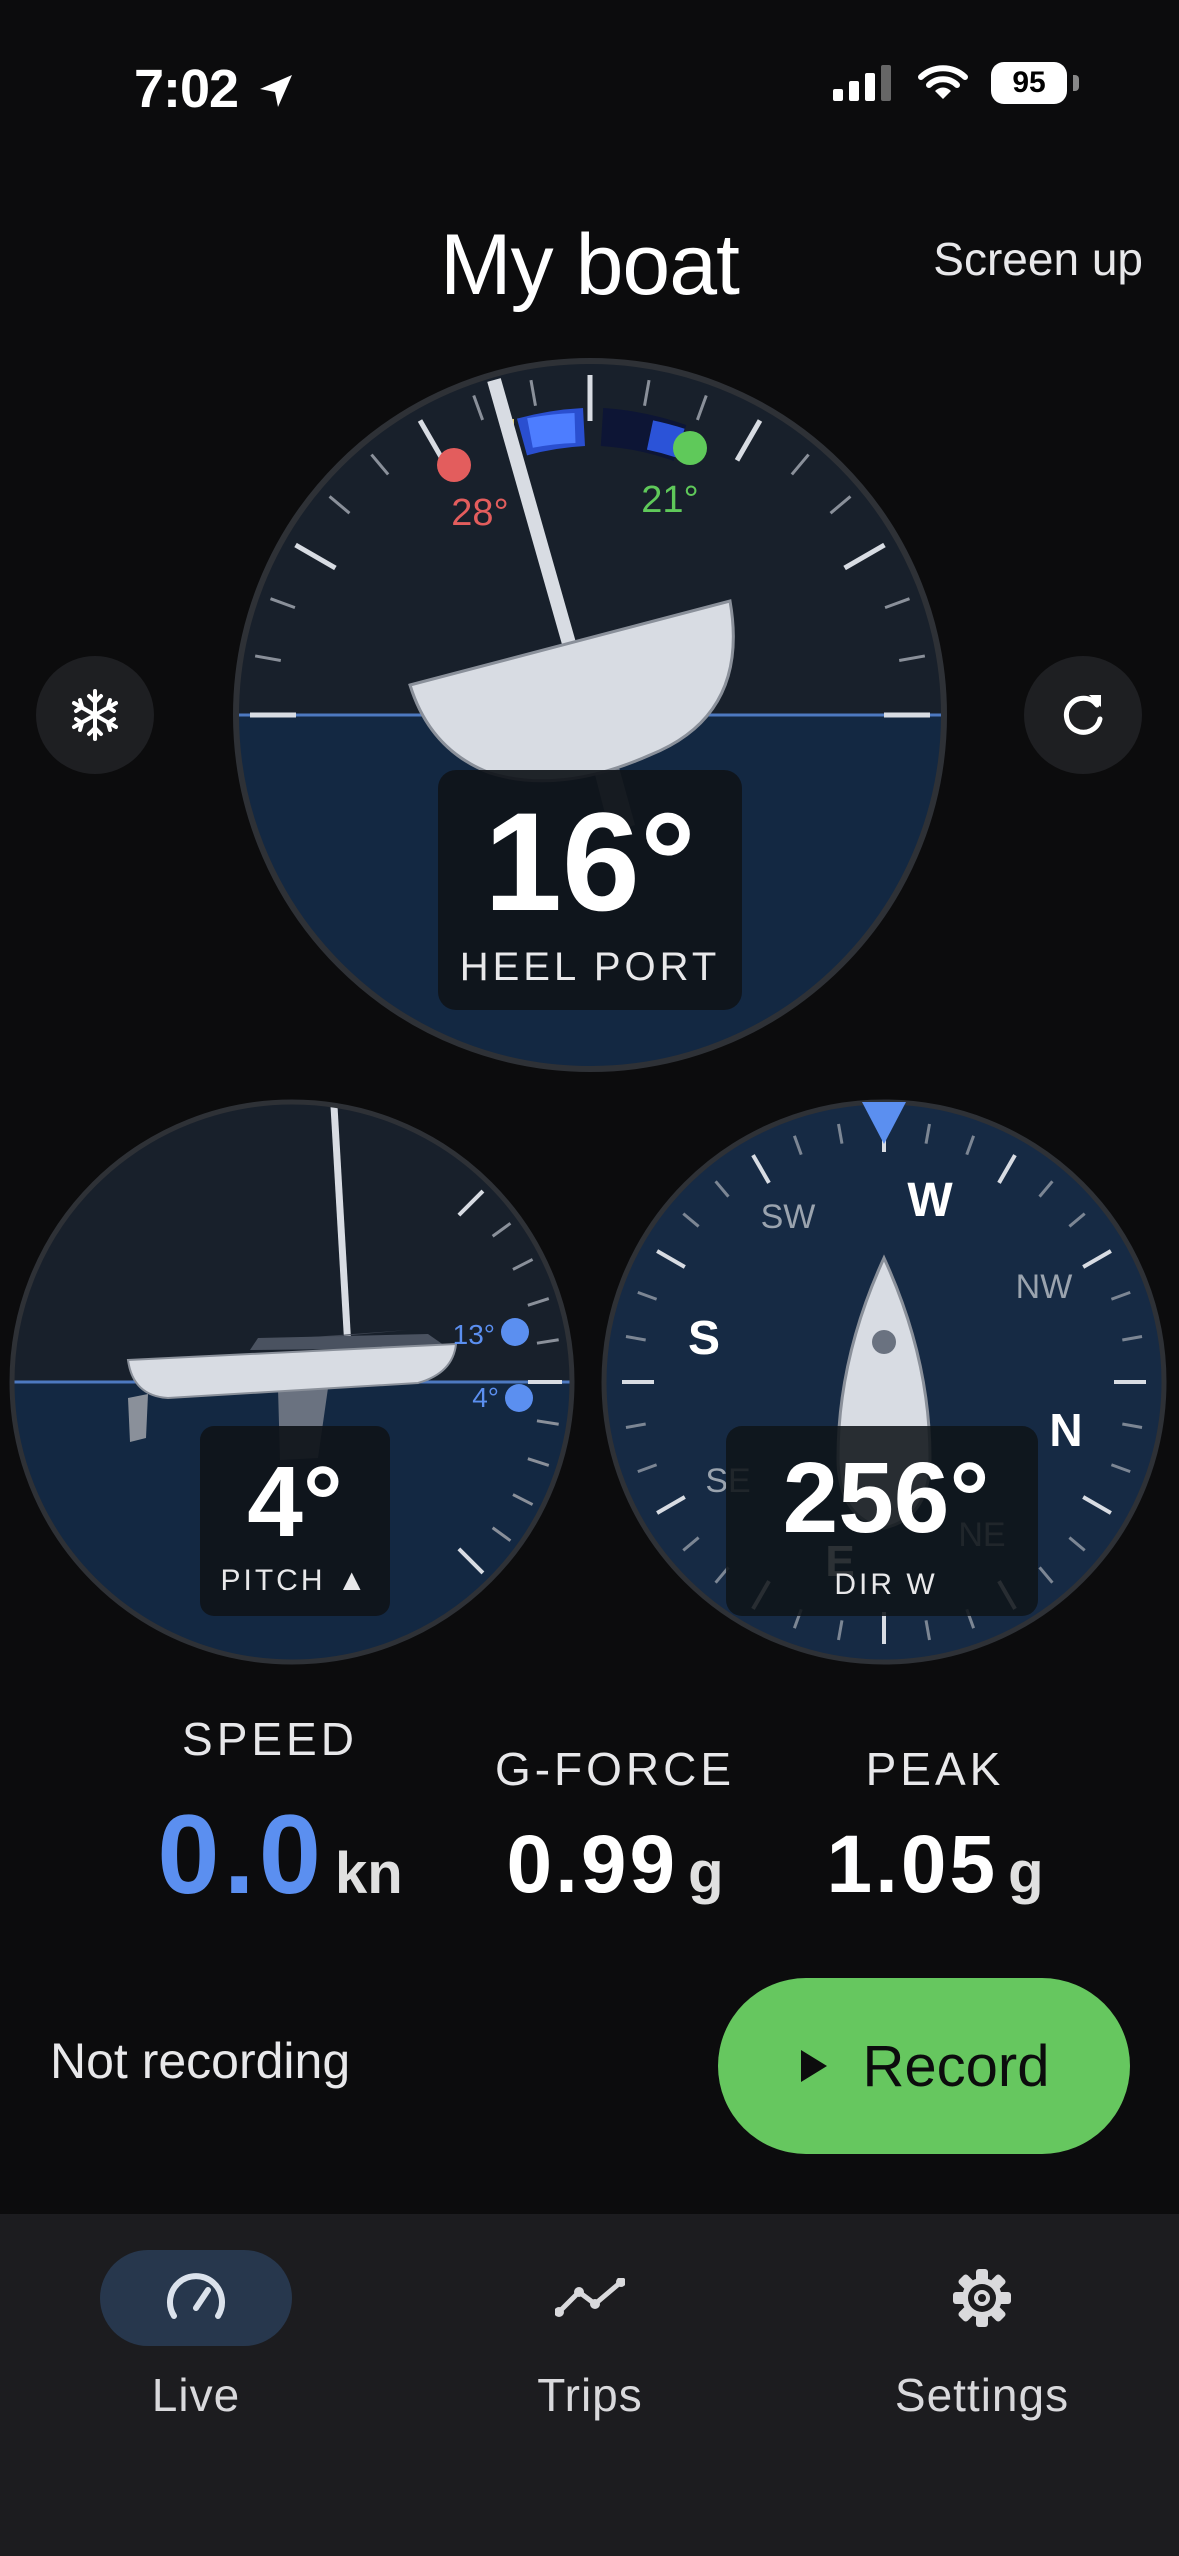 The width and height of the screenshot is (1179, 2556). What do you see at coordinates (590, 967) in the screenshot?
I see `heel-label: HEEL PORT` at bounding box center [590, 967].